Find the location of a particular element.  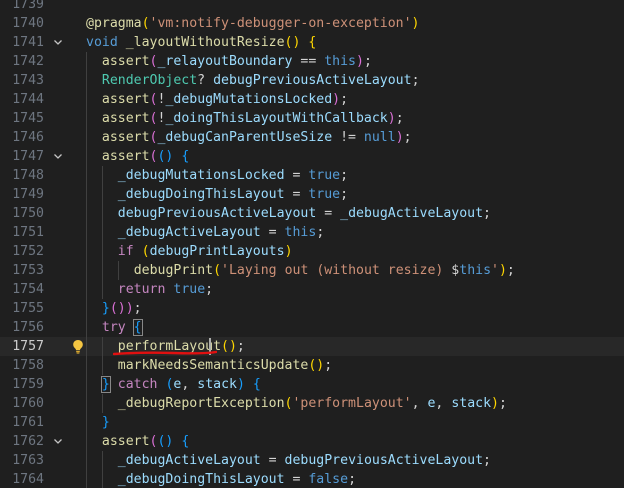

code-line: 1762 assert(() { is located at coordinates (312, 441).